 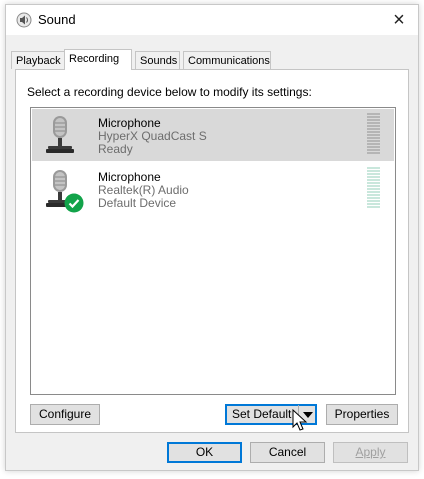 I want to click on apply-button: Apply, so click(x=370, y=452).